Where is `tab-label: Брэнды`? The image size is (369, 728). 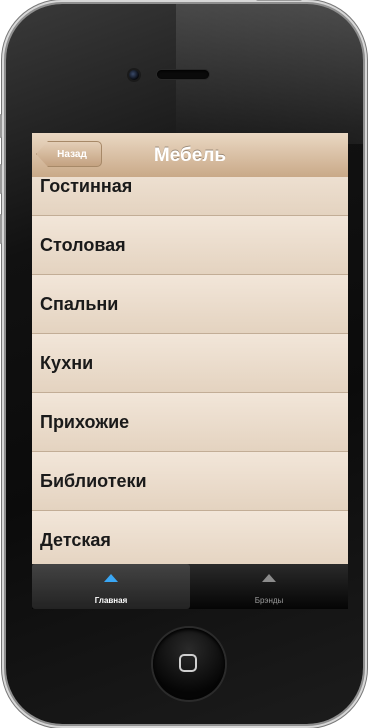
tab-label: Брэнды is located at coordinates (269, 600).